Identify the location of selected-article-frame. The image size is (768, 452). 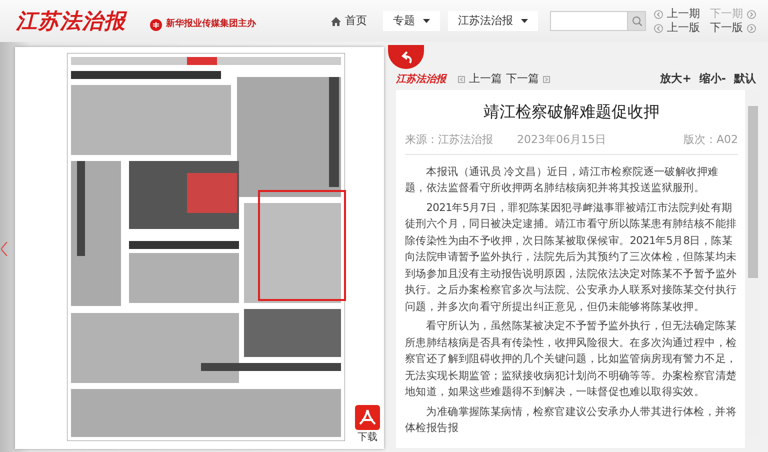
(302, 245).